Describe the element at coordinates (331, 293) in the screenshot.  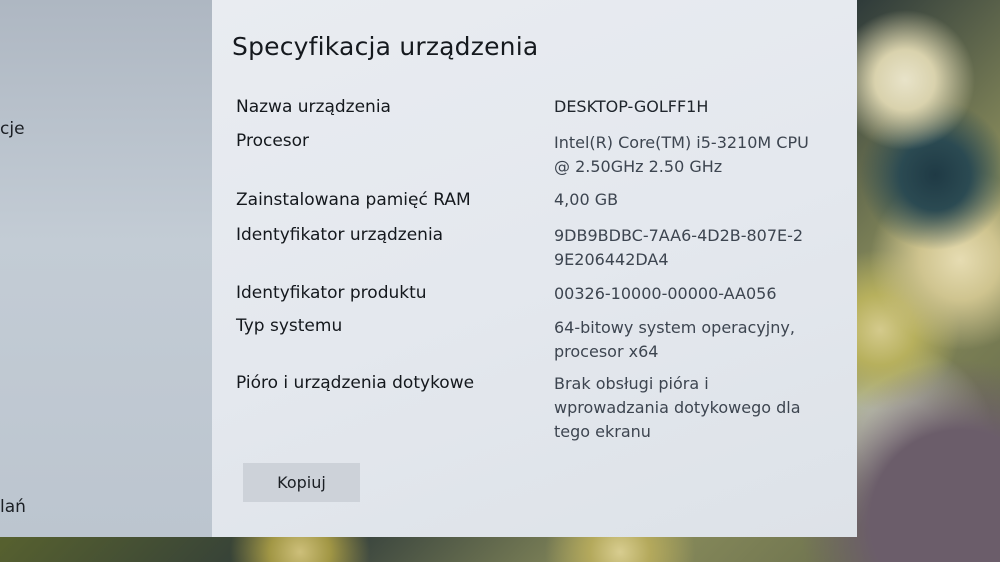
I see `product-id-label: Identyfikator produktu` at that location.